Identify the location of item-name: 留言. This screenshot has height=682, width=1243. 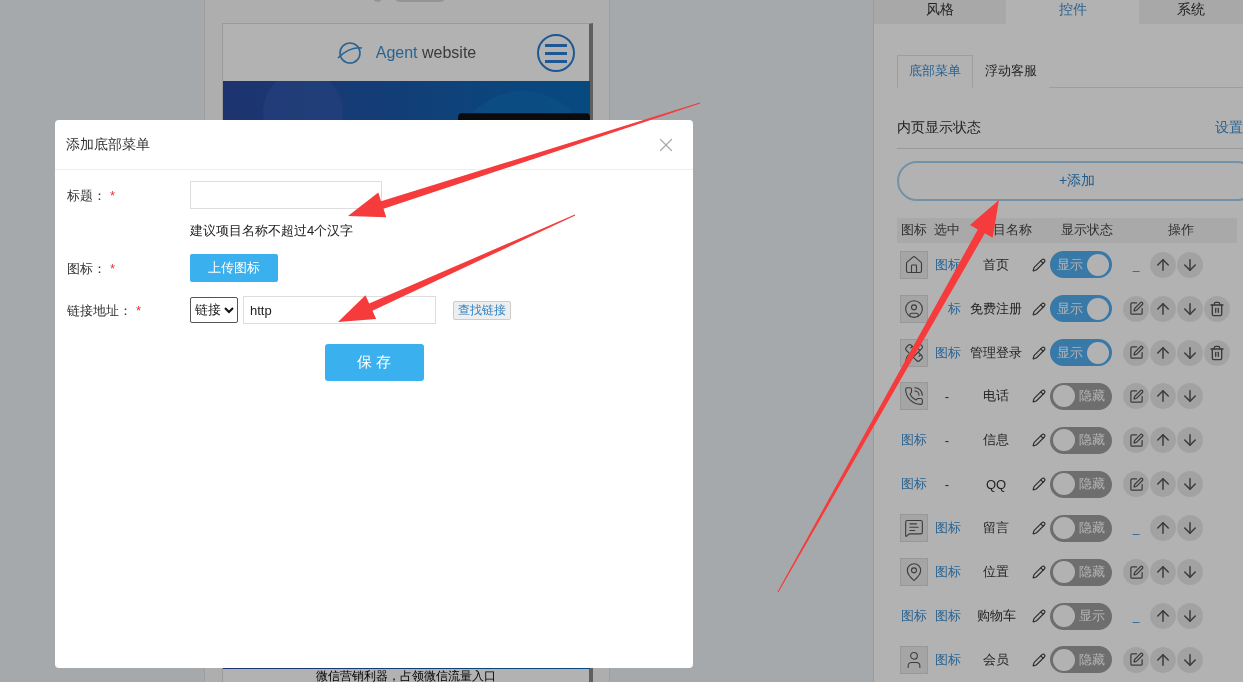
(996, 528).